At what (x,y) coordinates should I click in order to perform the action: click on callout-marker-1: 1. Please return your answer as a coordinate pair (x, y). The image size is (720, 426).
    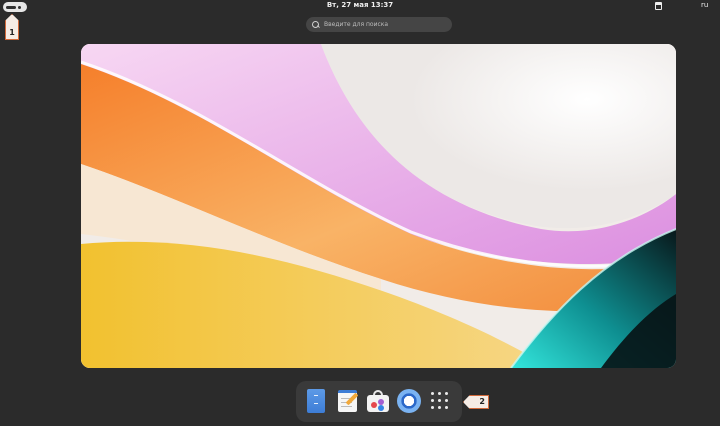
    Looking at the image, I should click on (12, 27).